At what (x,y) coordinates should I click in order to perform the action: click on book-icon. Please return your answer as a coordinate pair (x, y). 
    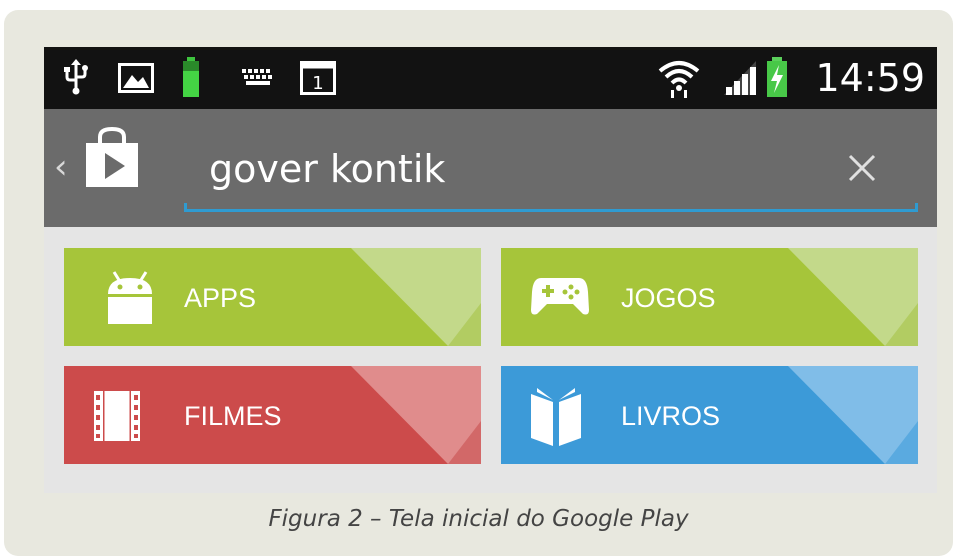
    Looking at the image, I should click on (556, 420).